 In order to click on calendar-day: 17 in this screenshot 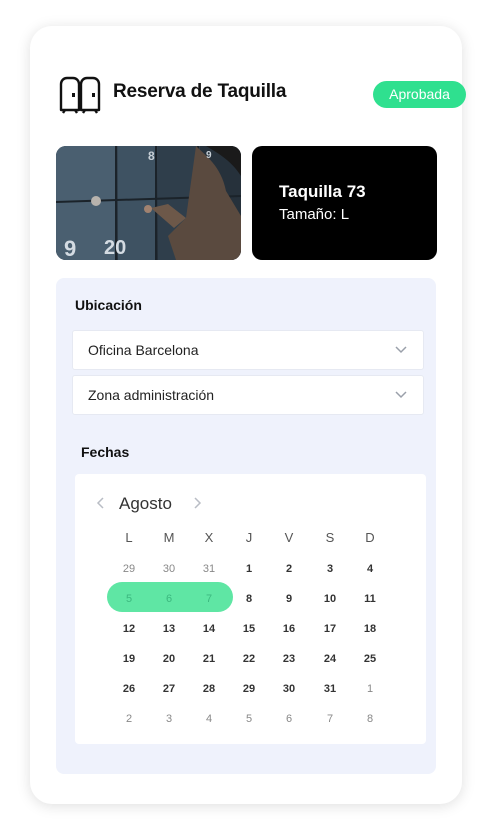, I will do `click(330, 629)`.